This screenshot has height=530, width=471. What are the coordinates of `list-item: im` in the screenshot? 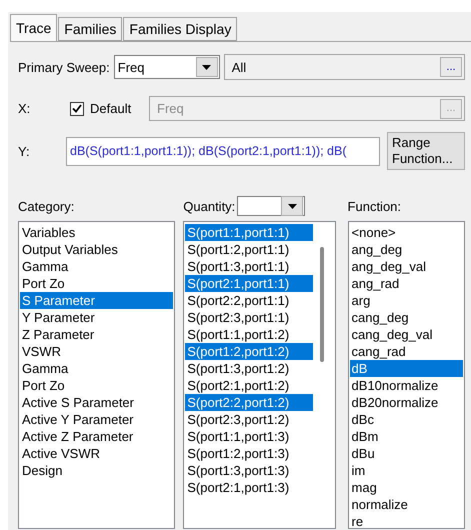 It's located at (406, 470).